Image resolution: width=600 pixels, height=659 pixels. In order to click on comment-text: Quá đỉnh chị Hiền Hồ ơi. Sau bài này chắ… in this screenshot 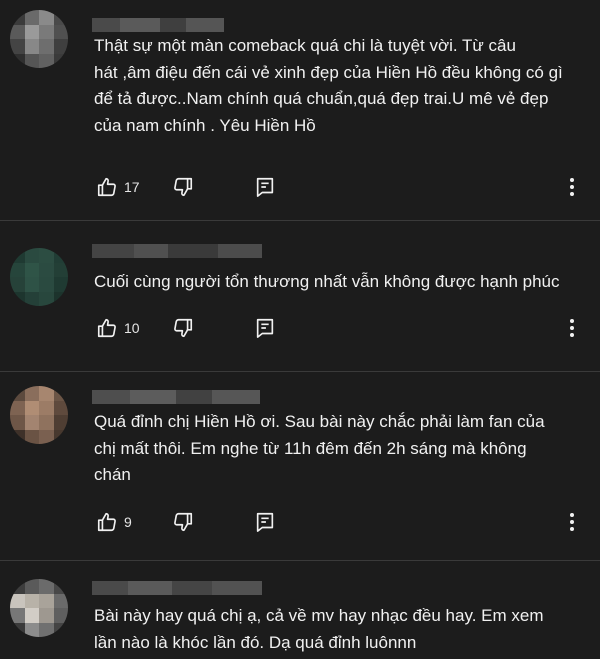, I will do `click(319, 448)`.